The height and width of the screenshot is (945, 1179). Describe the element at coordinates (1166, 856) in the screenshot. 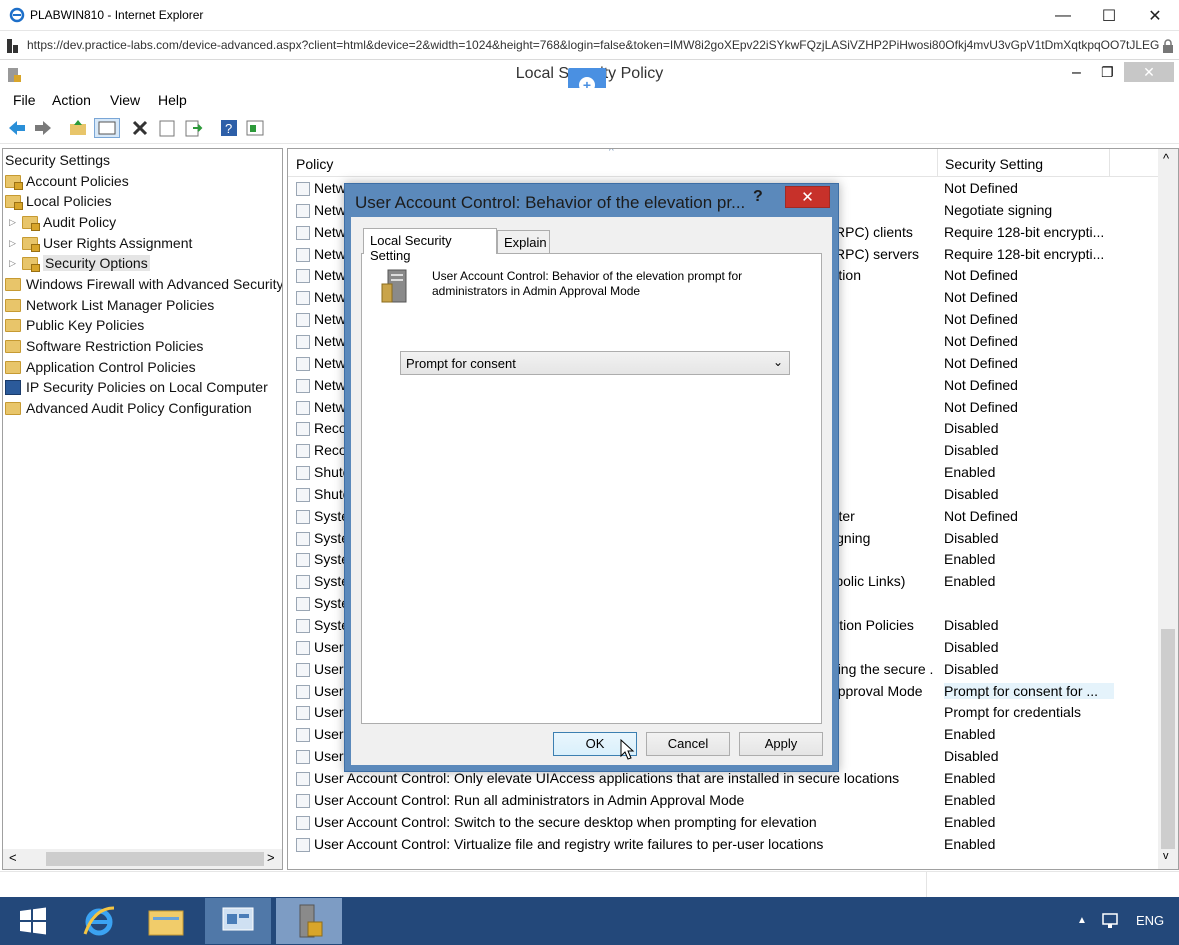

I see `scroll-down-icon: v` at that location.